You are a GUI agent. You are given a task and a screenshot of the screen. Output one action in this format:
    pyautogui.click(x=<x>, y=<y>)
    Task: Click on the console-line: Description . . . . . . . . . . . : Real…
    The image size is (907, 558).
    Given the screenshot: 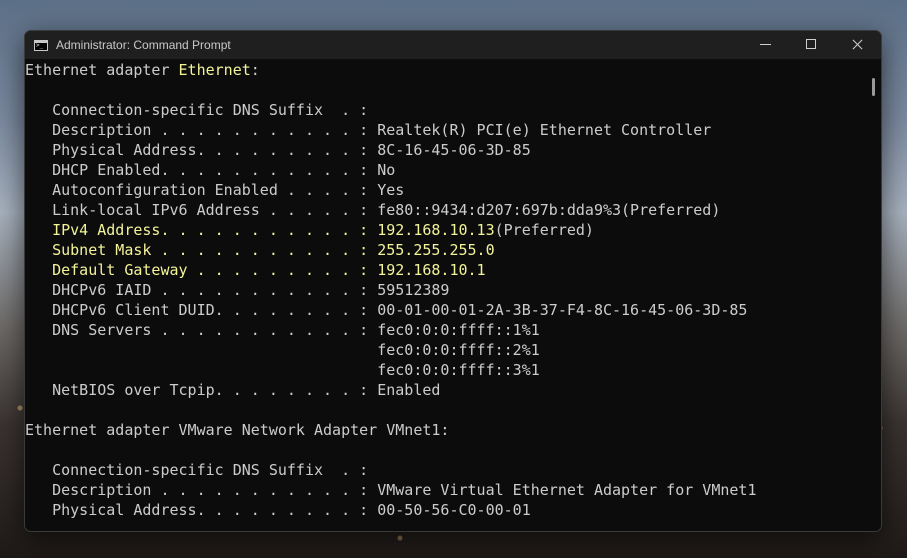 What is the action you would take?
    pyautogui.click(x=445, y=130)
    